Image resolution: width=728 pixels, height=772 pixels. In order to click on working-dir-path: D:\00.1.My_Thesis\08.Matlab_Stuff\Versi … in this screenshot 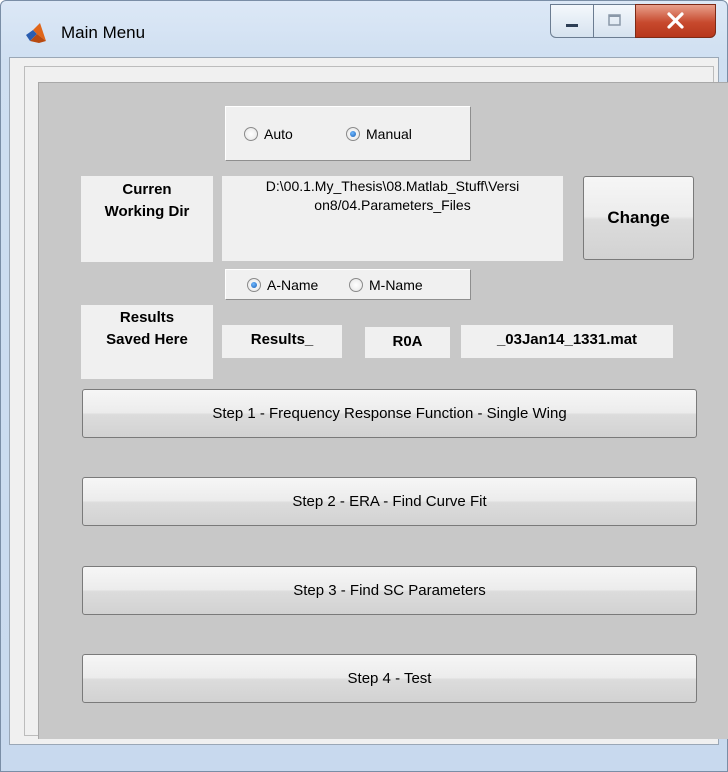, I will do `click(392, 218)`.